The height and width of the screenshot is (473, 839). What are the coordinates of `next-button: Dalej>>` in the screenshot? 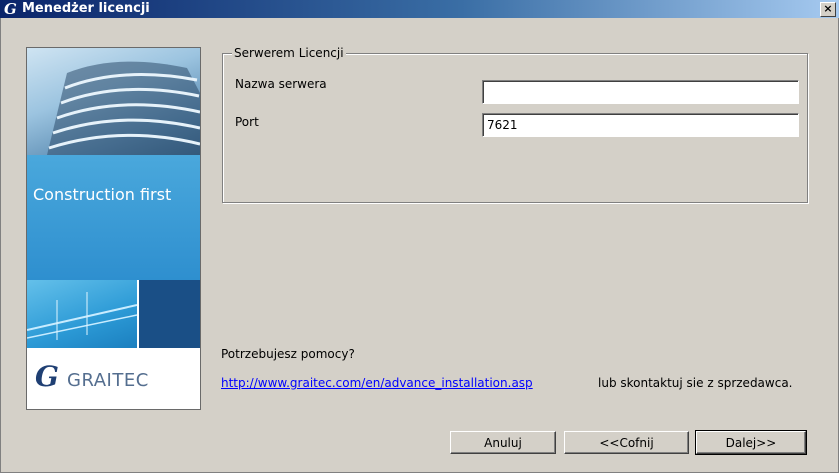 It's located at (751, 442).